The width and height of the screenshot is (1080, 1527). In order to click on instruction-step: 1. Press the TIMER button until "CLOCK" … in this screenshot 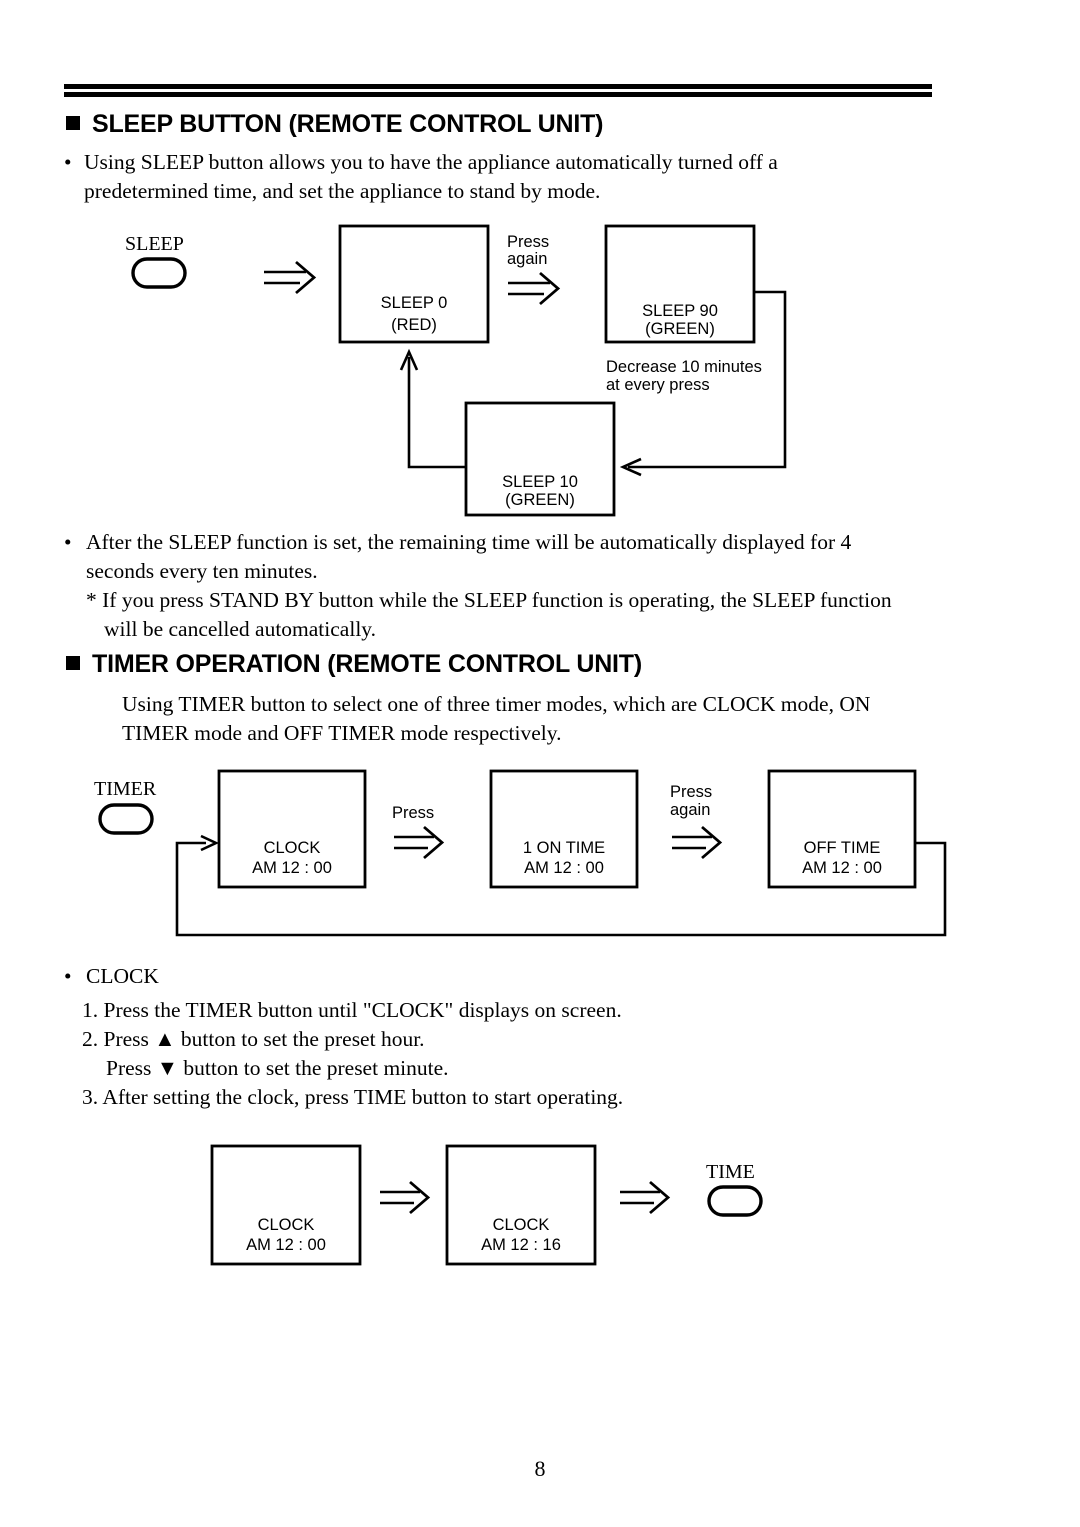, I will do `click(352, 1010)`.